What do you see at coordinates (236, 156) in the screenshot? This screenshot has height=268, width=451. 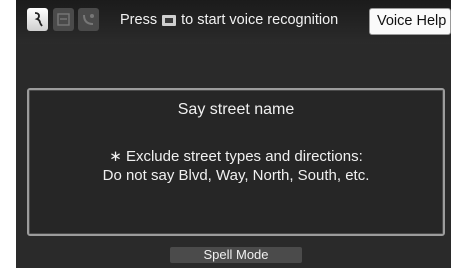 I see `note-line-1: ∗ Exclude street types and directions:` at bounding box center [236, 156].